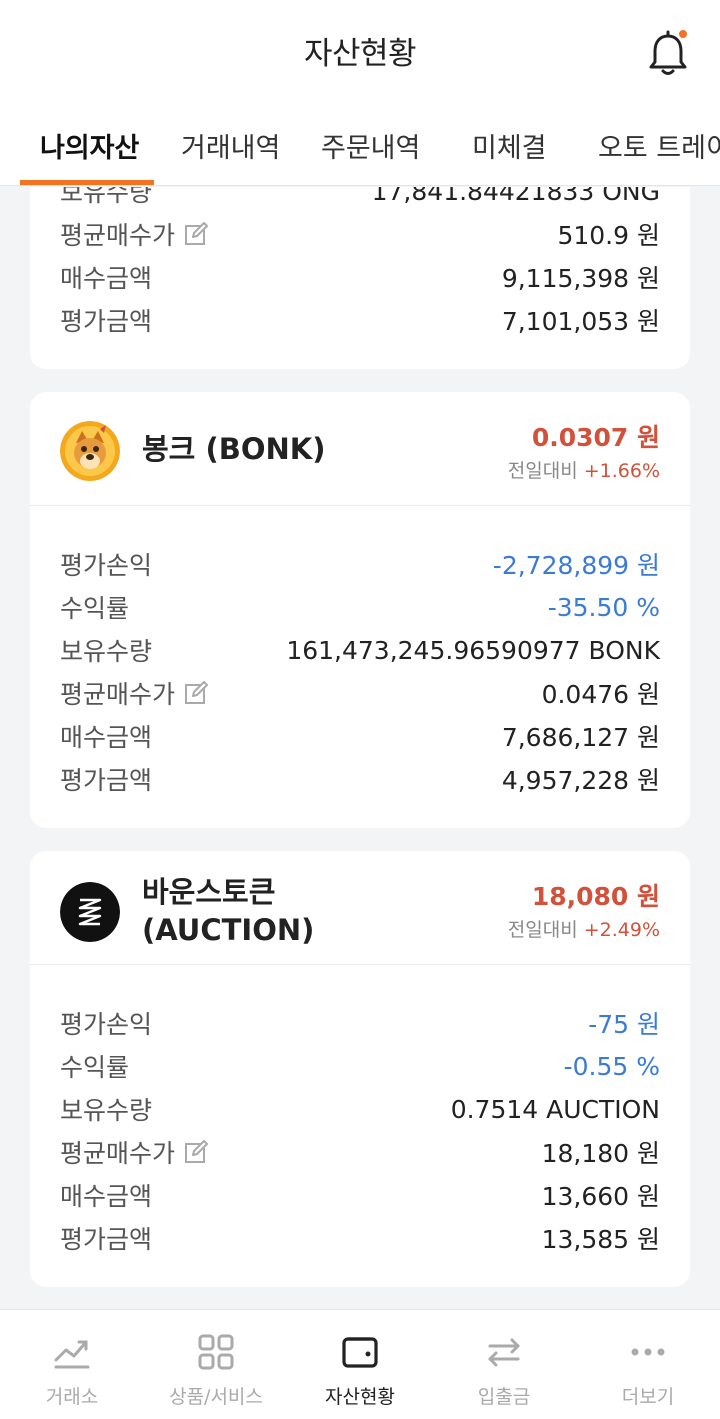  Describe the element at coordinates (509, 145) in the screenshot. I see `tab-unfilled: 미체결` at that location.